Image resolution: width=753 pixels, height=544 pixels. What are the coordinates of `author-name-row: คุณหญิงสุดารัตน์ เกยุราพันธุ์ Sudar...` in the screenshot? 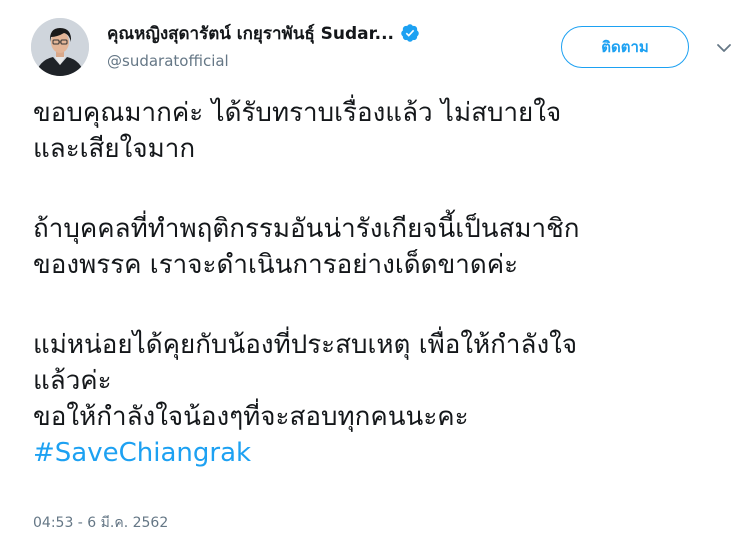 It's located at (263, 33).